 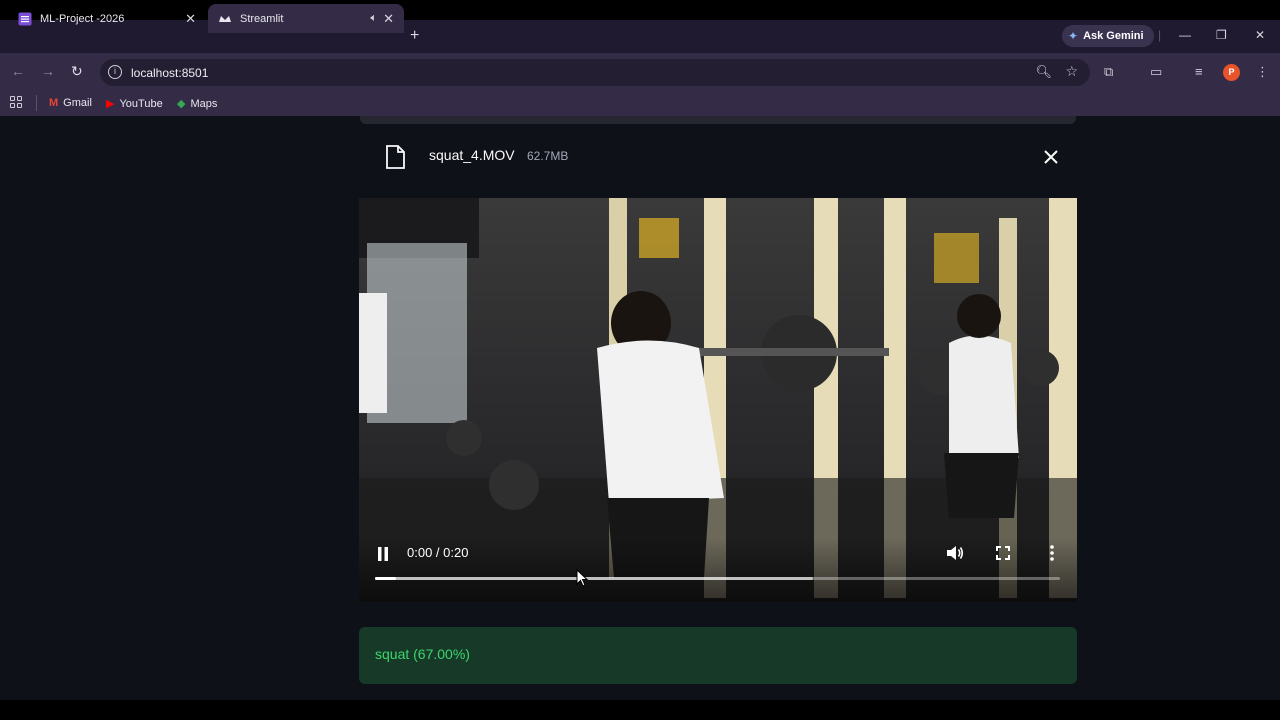 I want to click on mouse-cursor-icon, so click(x=582, y=580).